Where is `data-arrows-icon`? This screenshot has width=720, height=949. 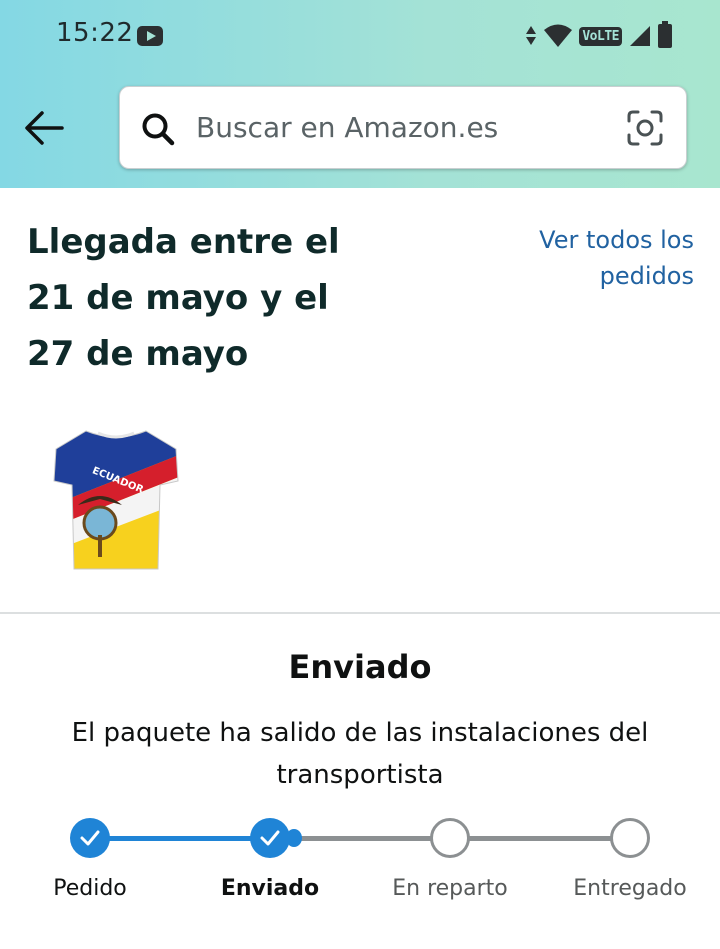
data-arrows-icon is located at coordinates (531, 36).